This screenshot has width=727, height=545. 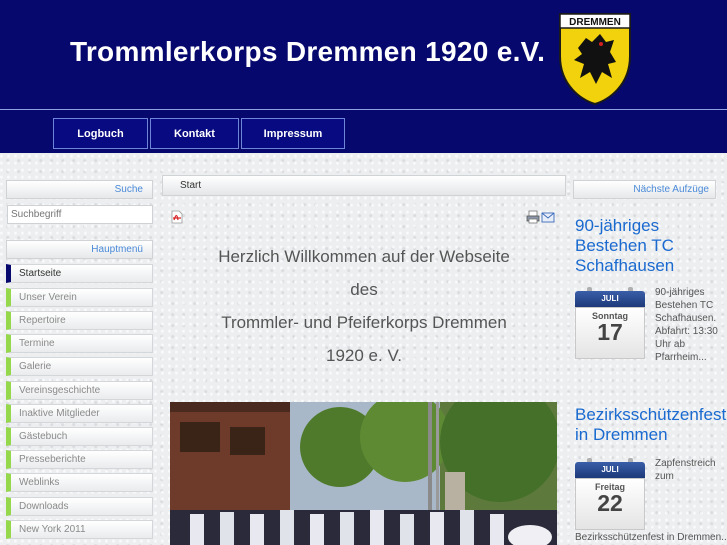 I want to click on event-1-title-line-2: Bestehen TC, so click(x=624, y=245).